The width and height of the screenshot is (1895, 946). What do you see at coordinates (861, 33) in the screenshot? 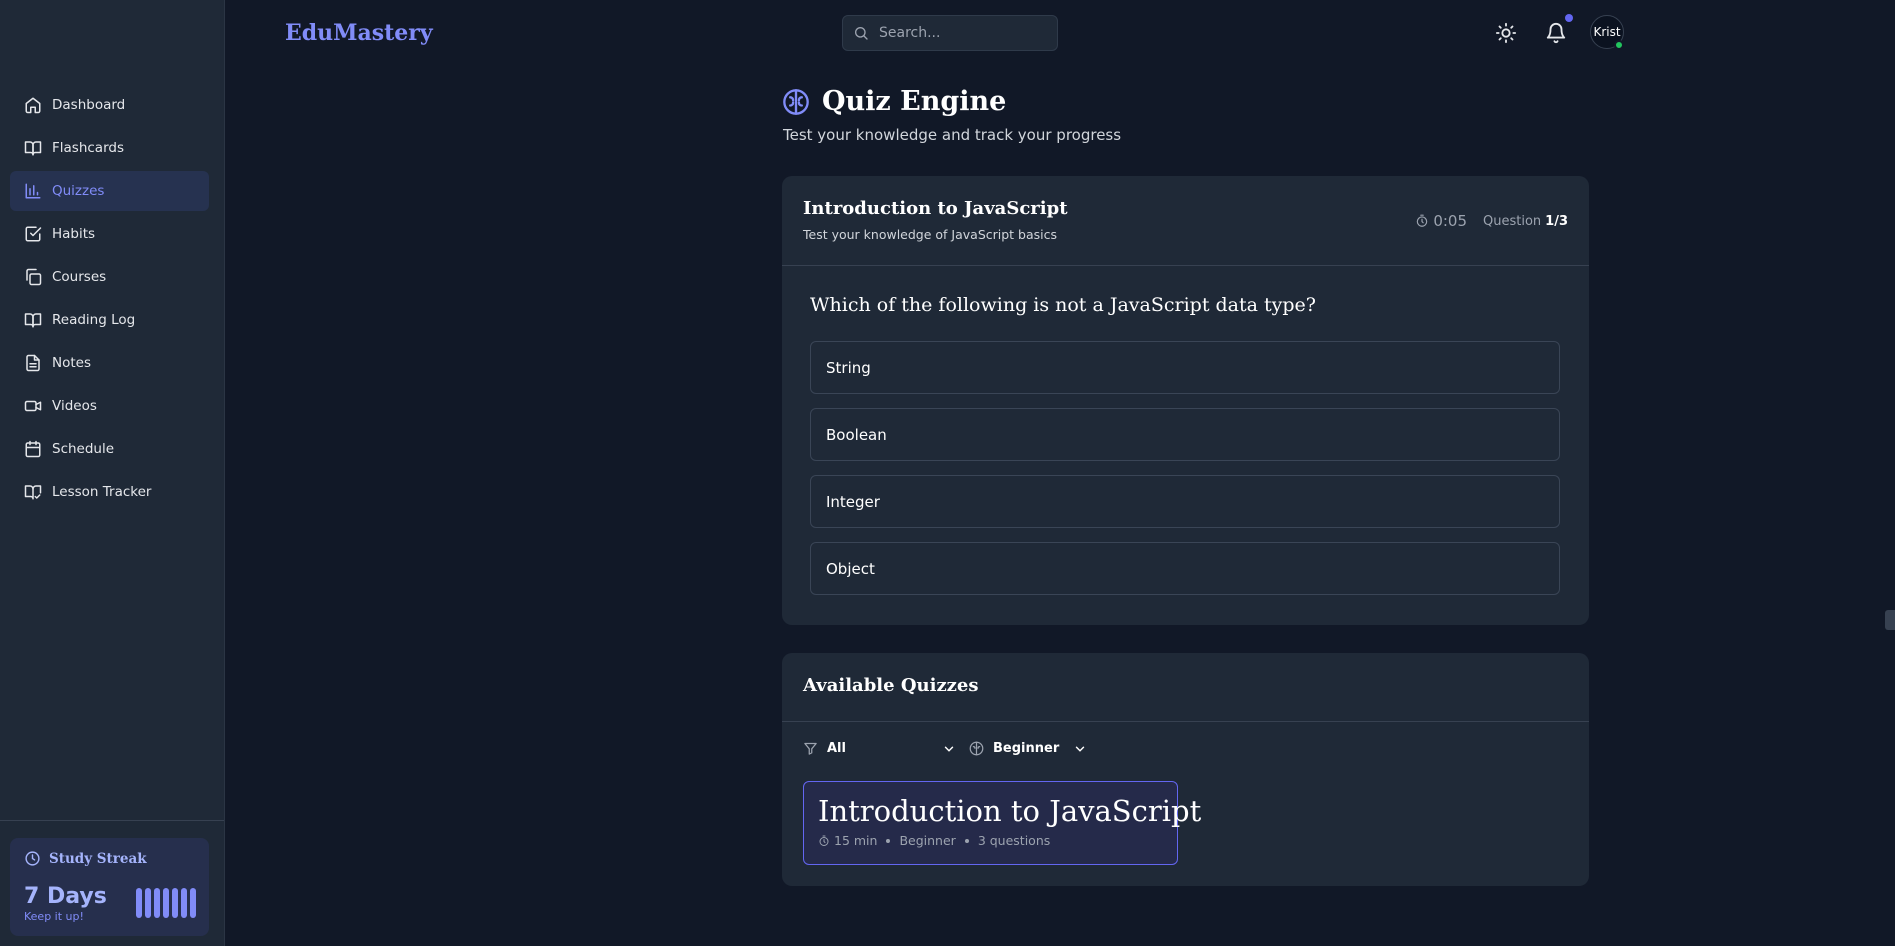
I see `search-icon` at bounding box center [861, 33].